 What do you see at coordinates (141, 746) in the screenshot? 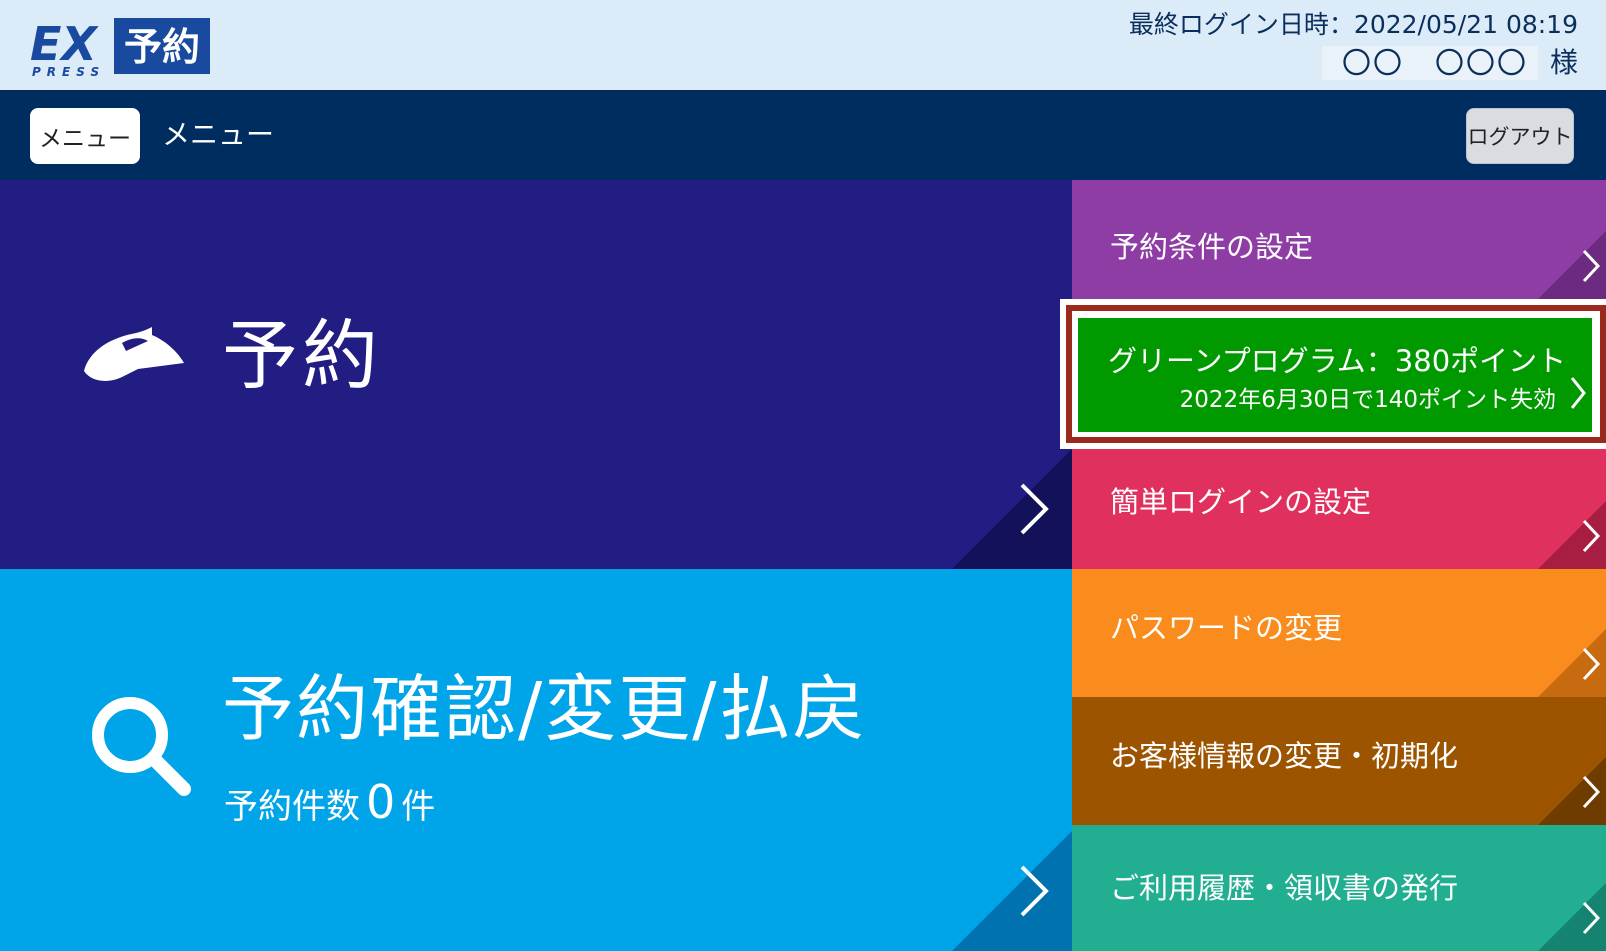
I see `search-icon` at bounding box center [141, 746].